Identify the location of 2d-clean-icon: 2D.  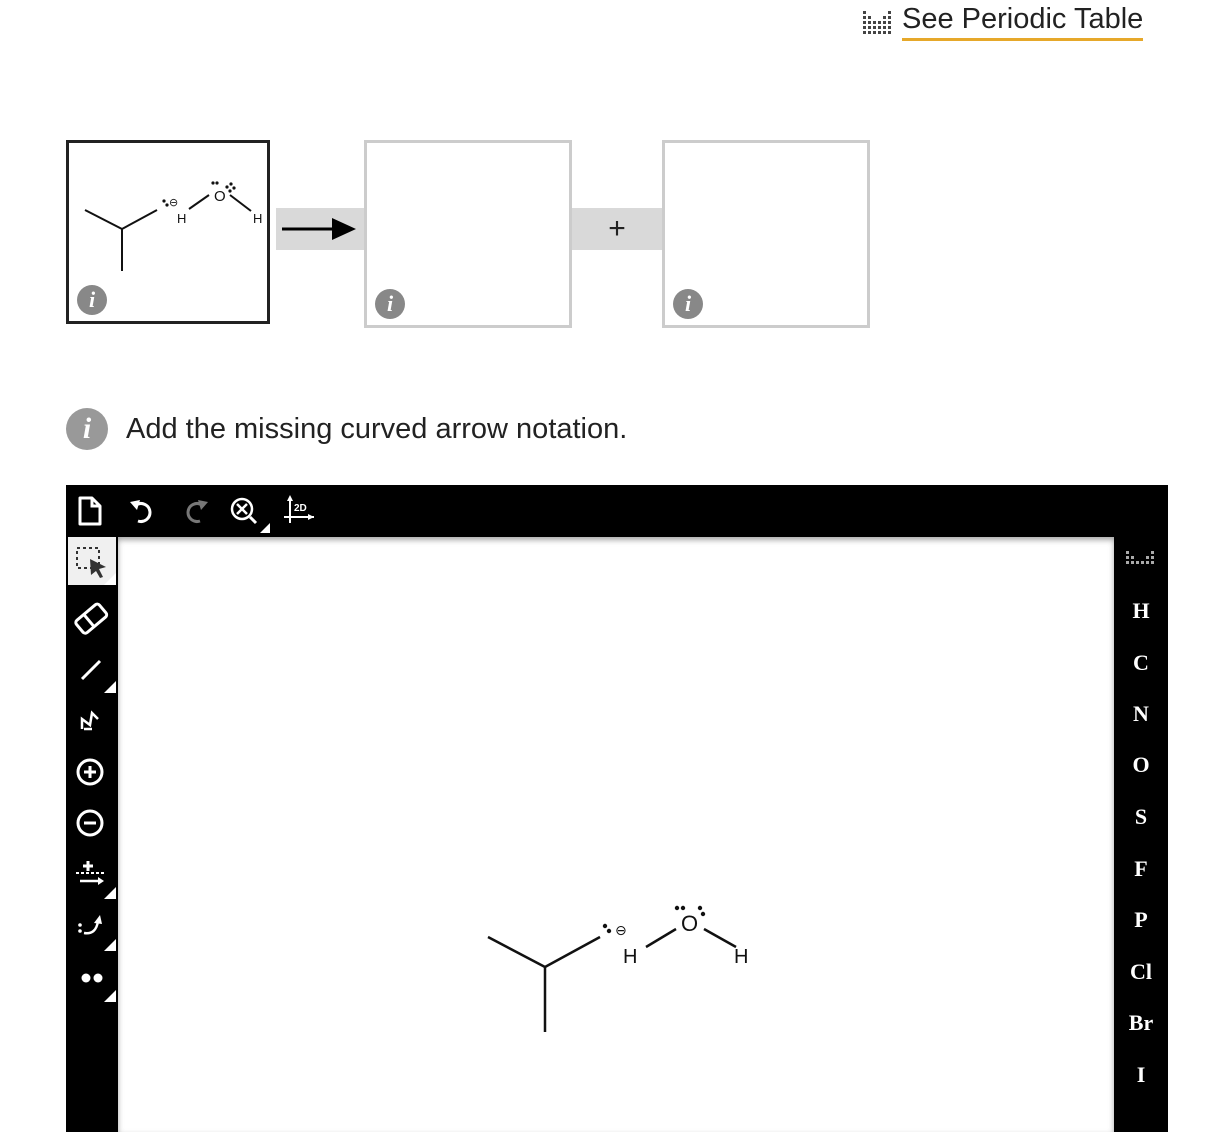
(300, 511).